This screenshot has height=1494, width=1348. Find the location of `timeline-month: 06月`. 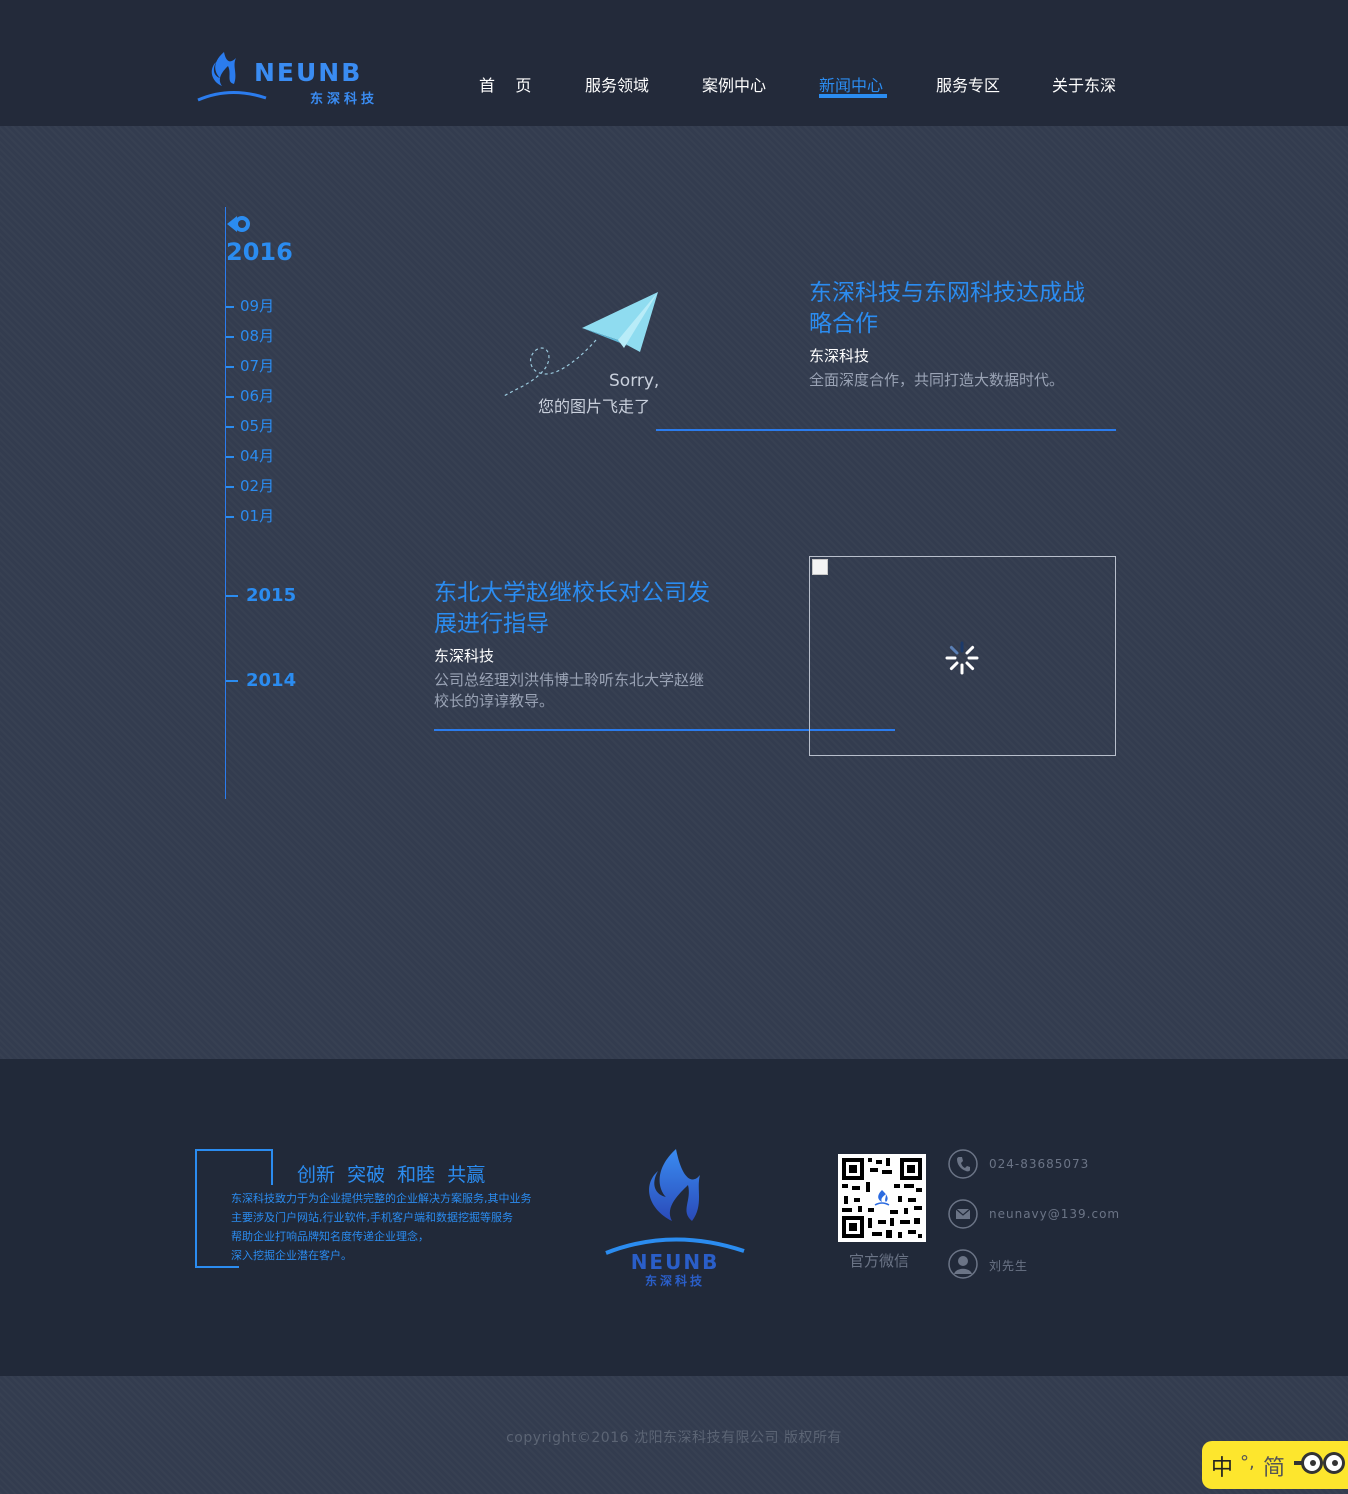

timeline-month: 06月 is located at coordinates (250, 395).